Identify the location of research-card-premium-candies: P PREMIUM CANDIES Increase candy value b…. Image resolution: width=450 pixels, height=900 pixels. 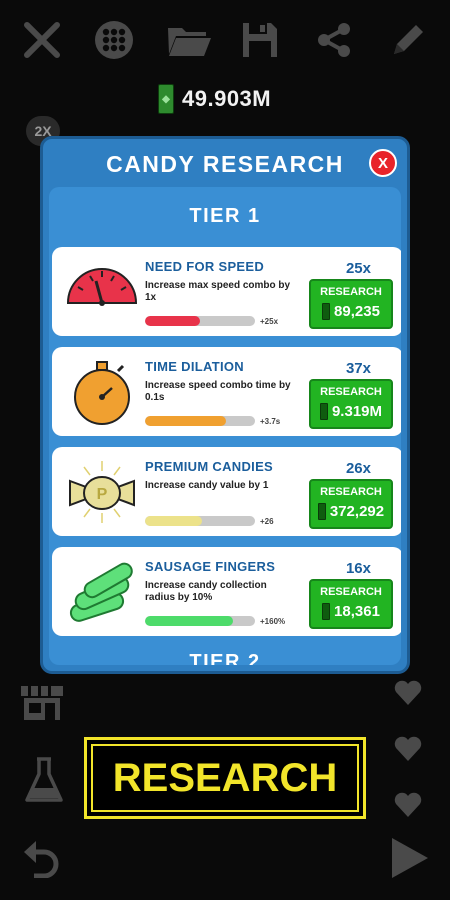
(226, 491).